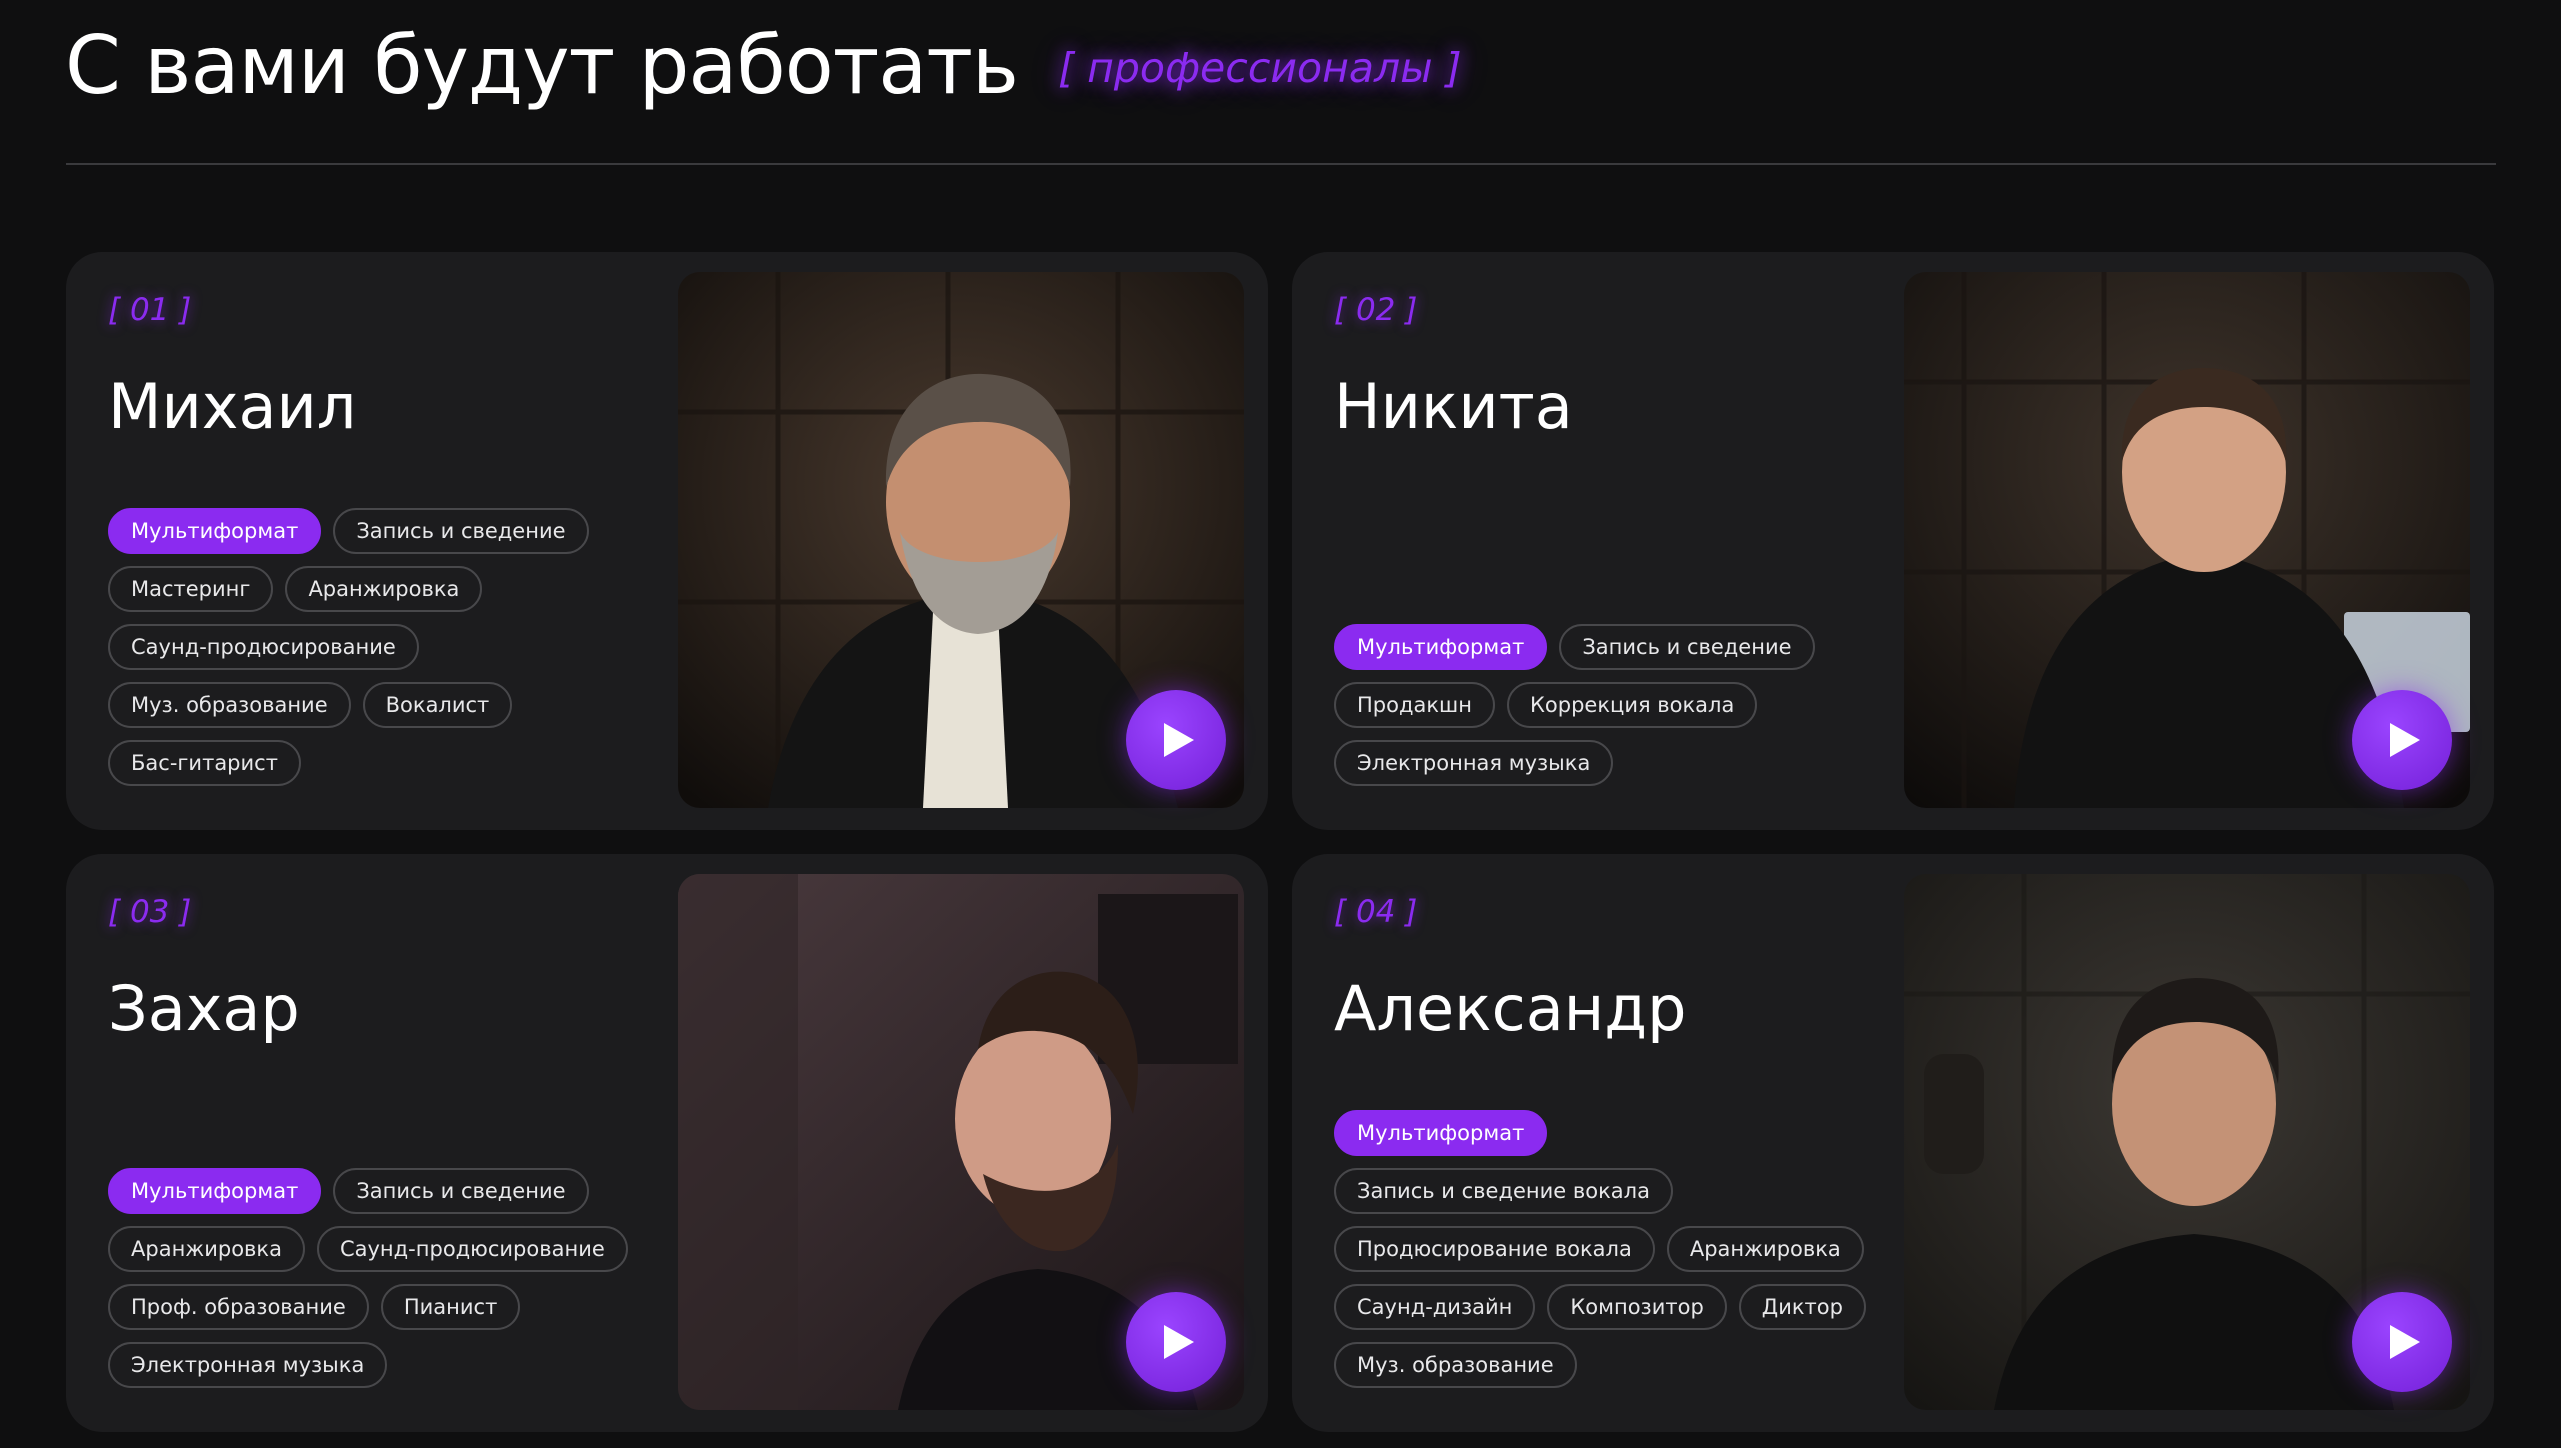 The height and width of the screenshot is (1448, 2561). I want to click on tag: Продюсирование вокала, so click(1494, 1249).